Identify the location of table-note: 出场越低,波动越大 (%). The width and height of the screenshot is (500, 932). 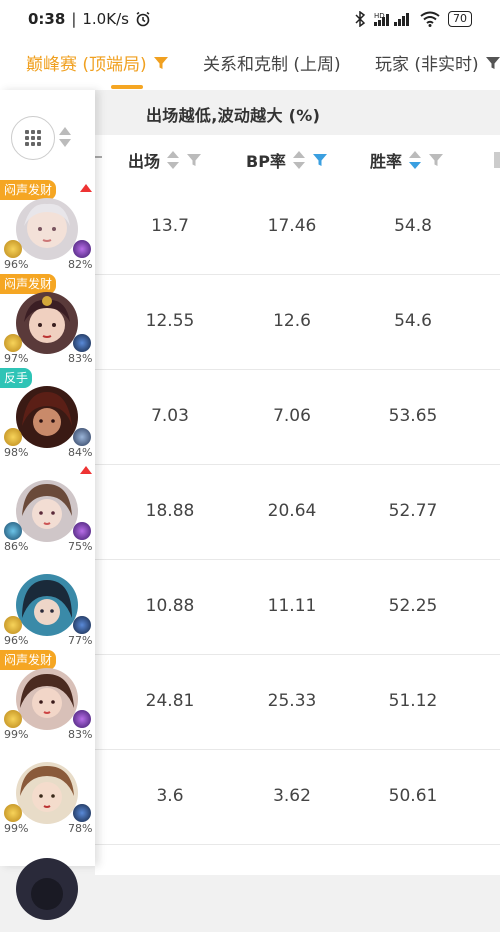
(233, 115).